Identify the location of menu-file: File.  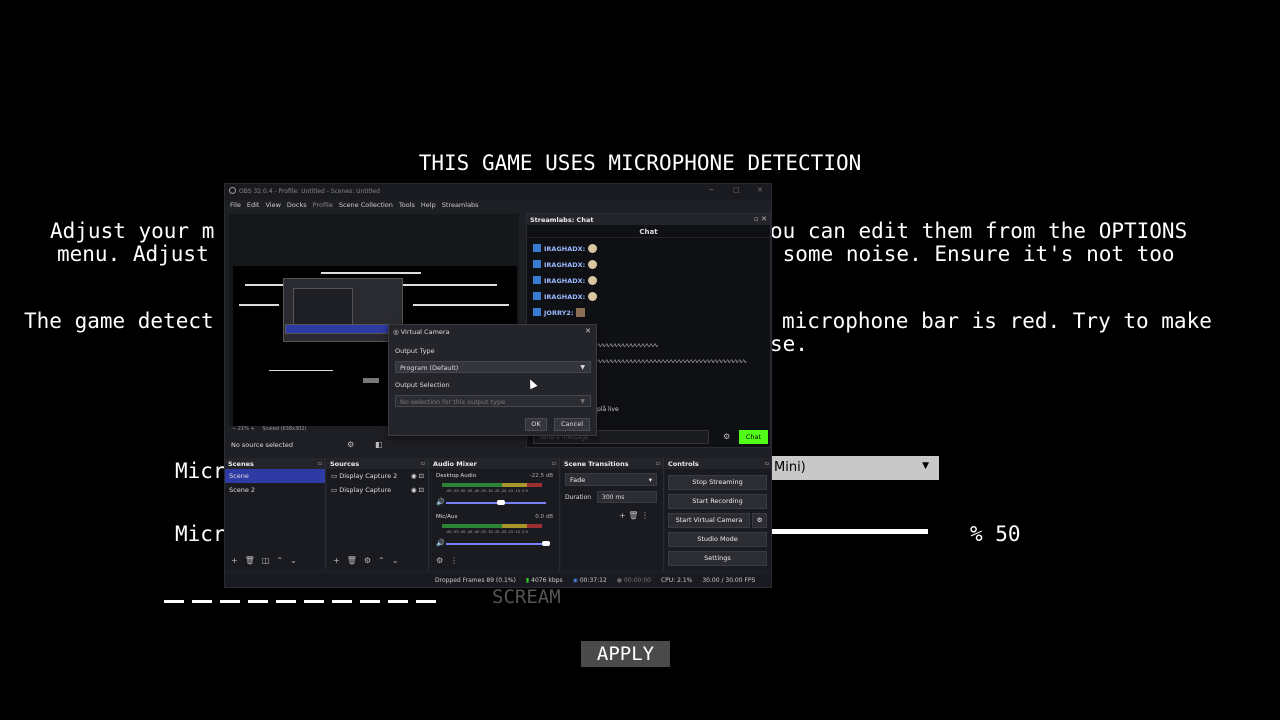
(235, 205).